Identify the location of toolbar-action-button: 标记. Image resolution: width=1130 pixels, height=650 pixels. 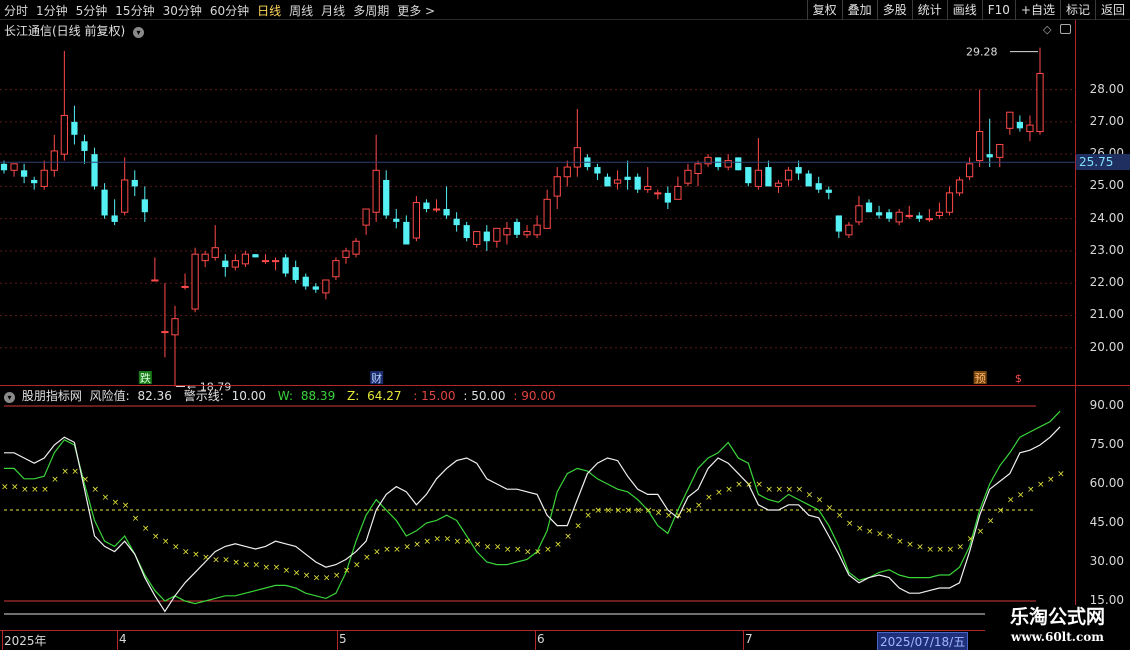
(1077, 10).